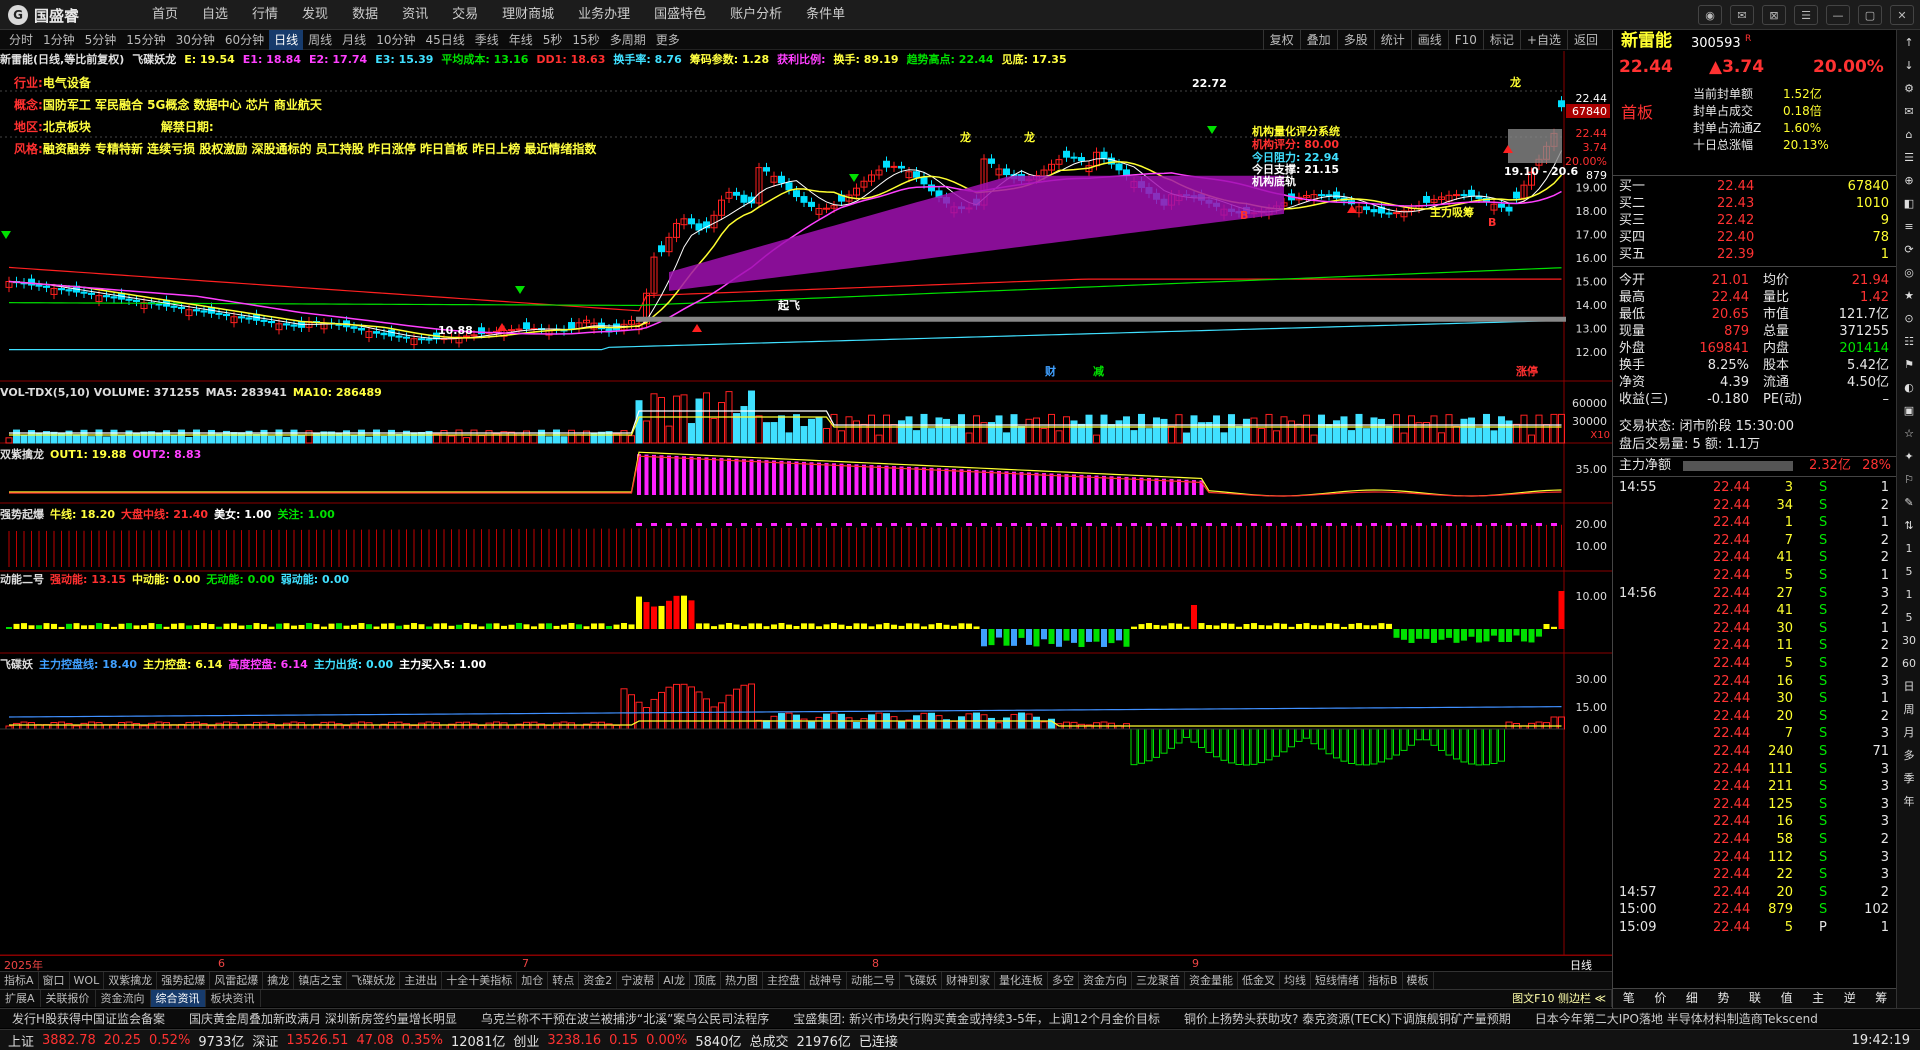 Image resolution: width=1920 pixels, height=1050 pixels. What do you see at coordinates (1347, 1018) in the screenshot?
I see `news-item: 铜价上扬势头获助攻? 泰克资源(TECK)下调旗舰铜矿产量预期` at bounding box center [1347, 1018].